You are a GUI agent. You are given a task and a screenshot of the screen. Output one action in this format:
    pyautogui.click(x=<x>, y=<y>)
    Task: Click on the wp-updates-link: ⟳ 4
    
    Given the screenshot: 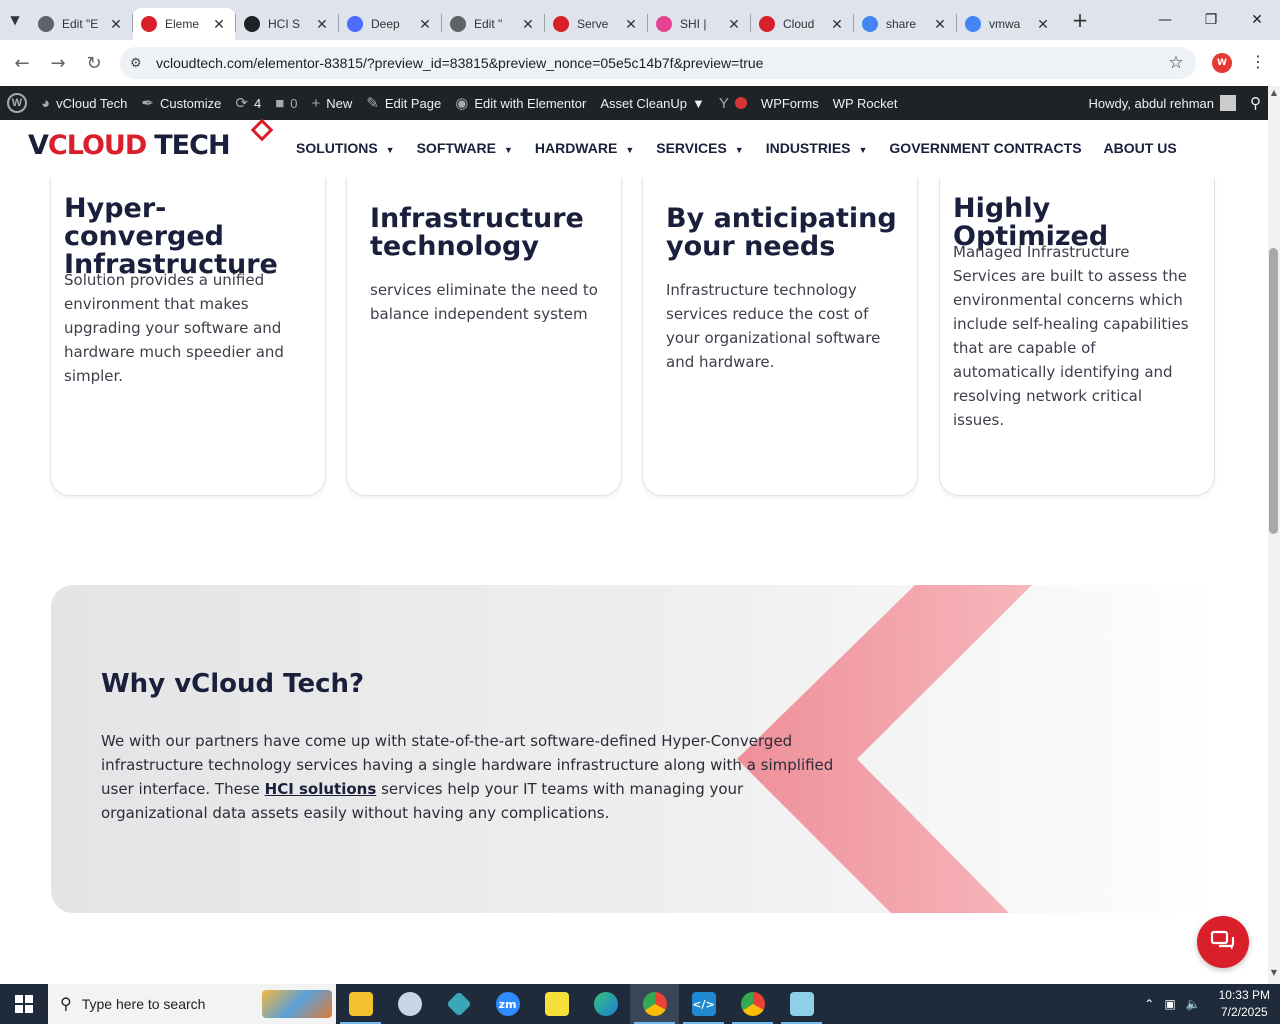 What is the action you would take?
    pyautogui.click(x=248, y=103)
    